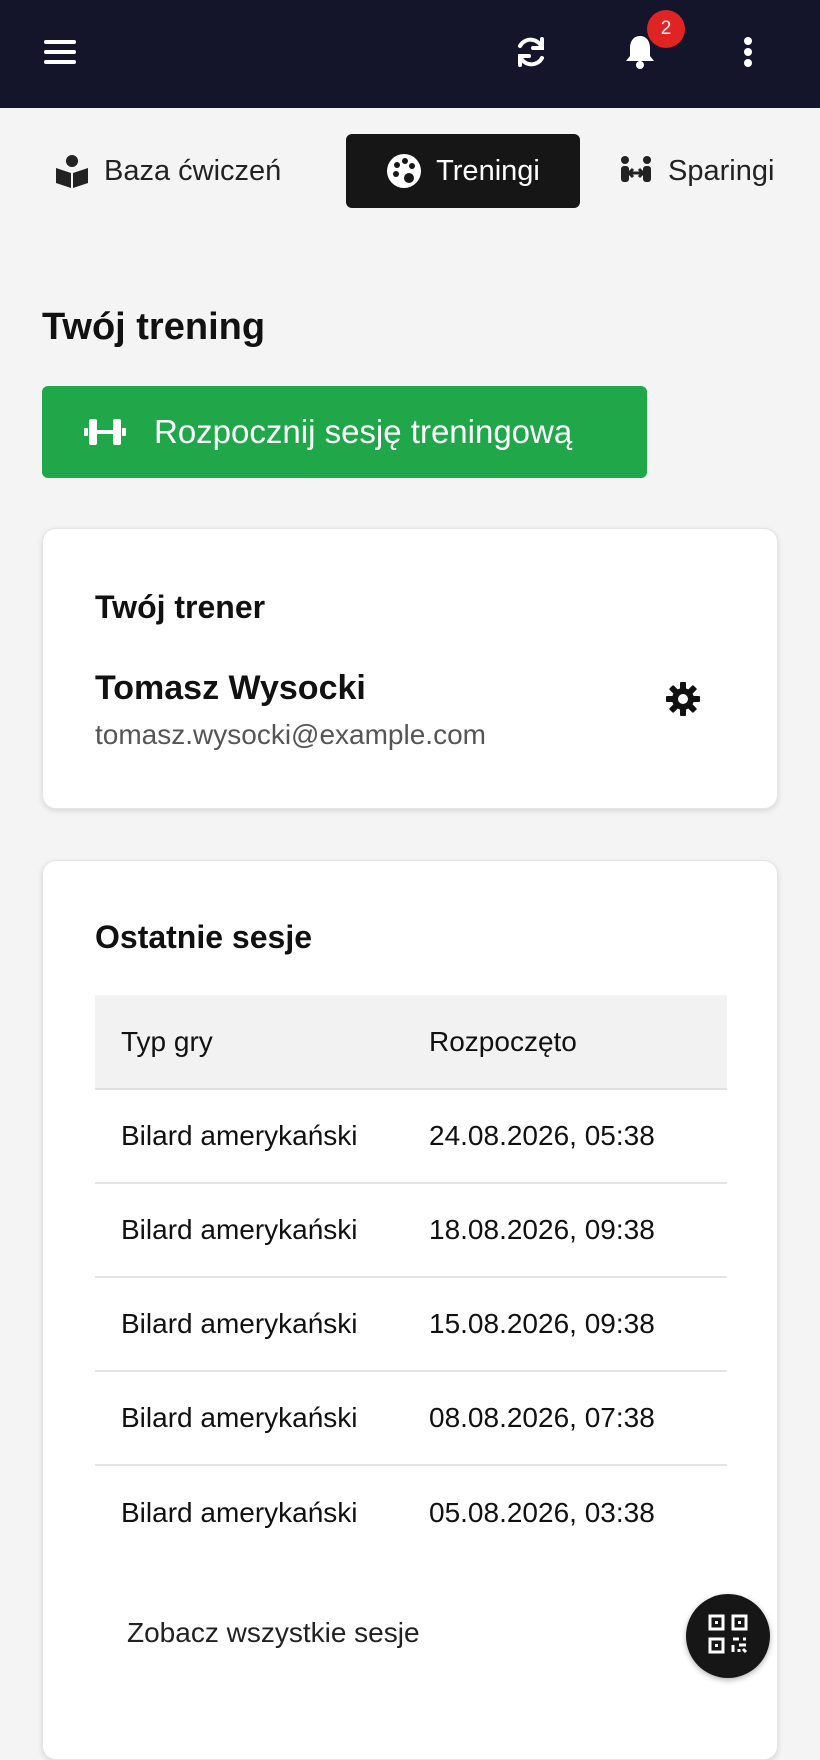  I want to click on trainer-card-title: Twój trener, so click(180, 607).